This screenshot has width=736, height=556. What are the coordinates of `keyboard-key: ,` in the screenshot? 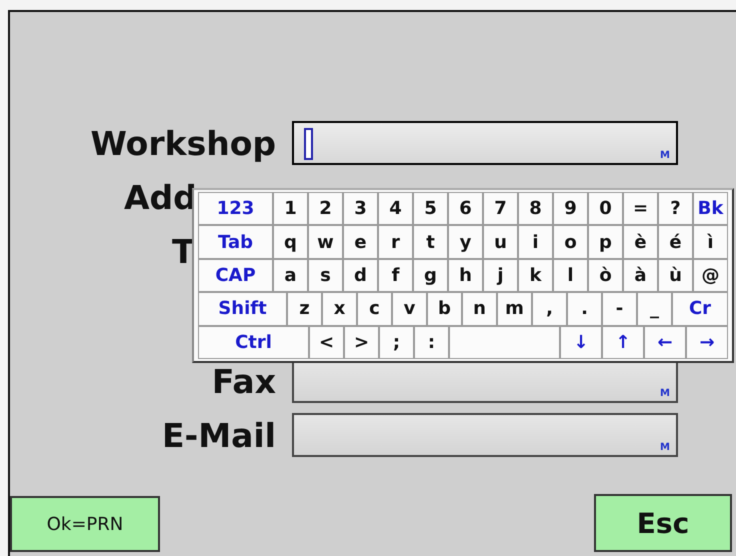 It's located at (549, 309).